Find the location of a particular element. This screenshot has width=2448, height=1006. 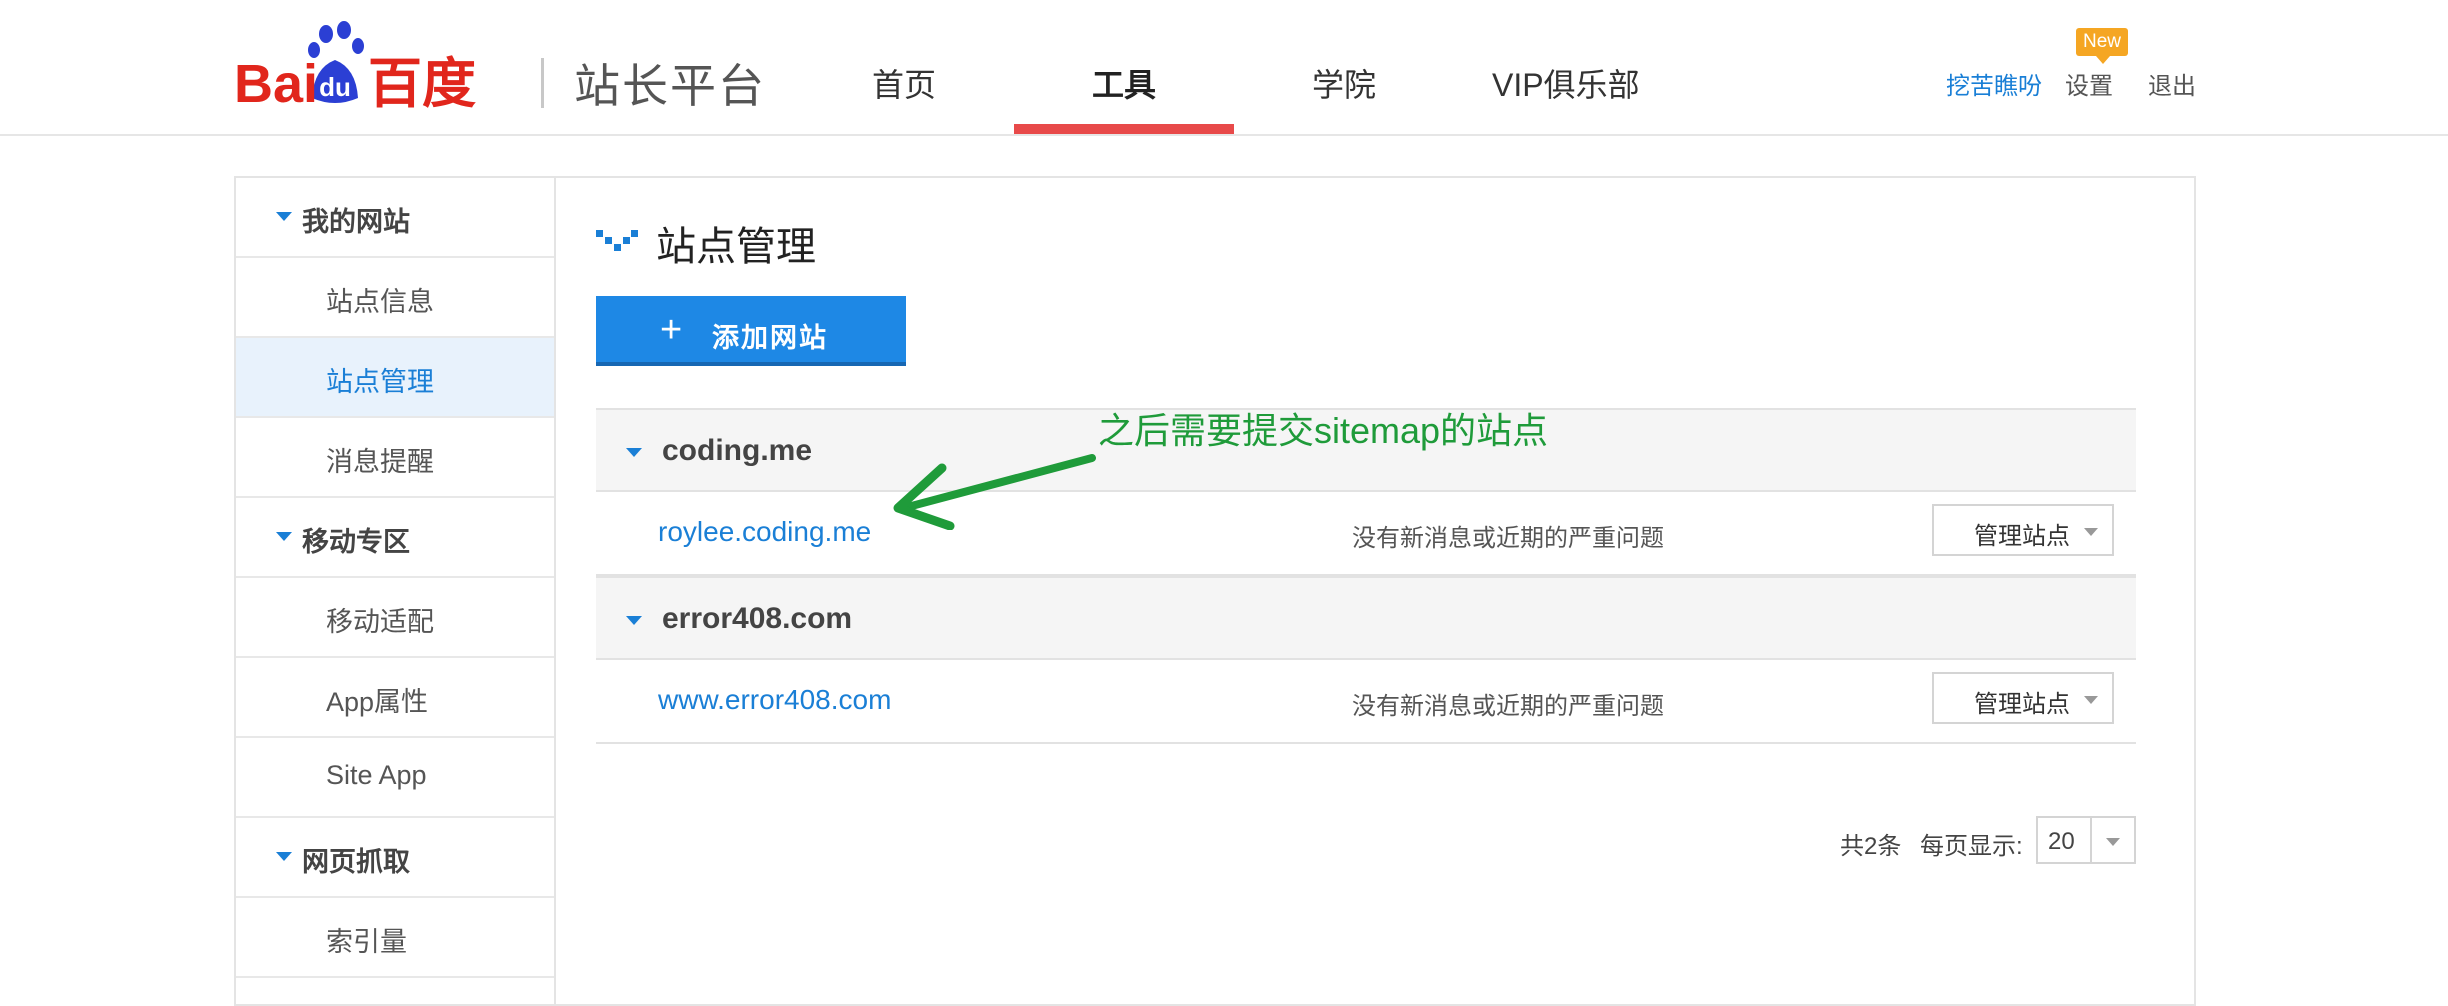

sidebar-section-label: 我的网站 is located at coordinates (356, 222).